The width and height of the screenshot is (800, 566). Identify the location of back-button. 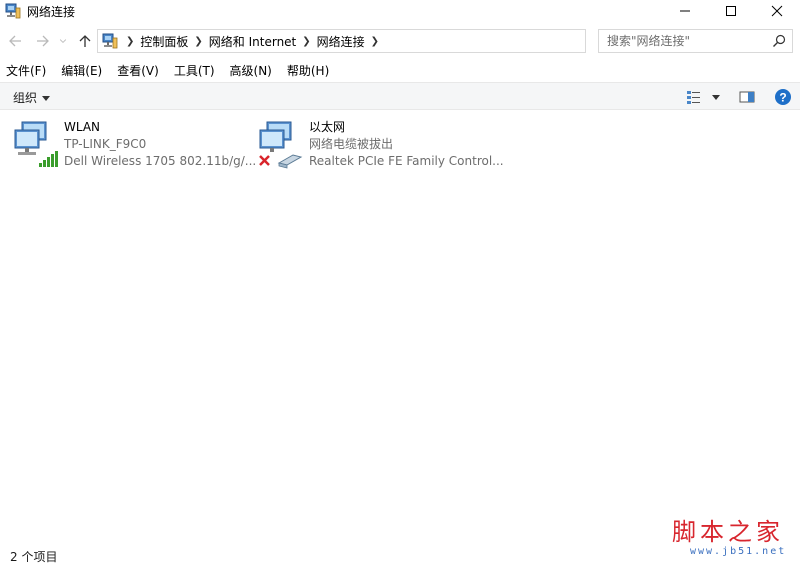
(15, 41).